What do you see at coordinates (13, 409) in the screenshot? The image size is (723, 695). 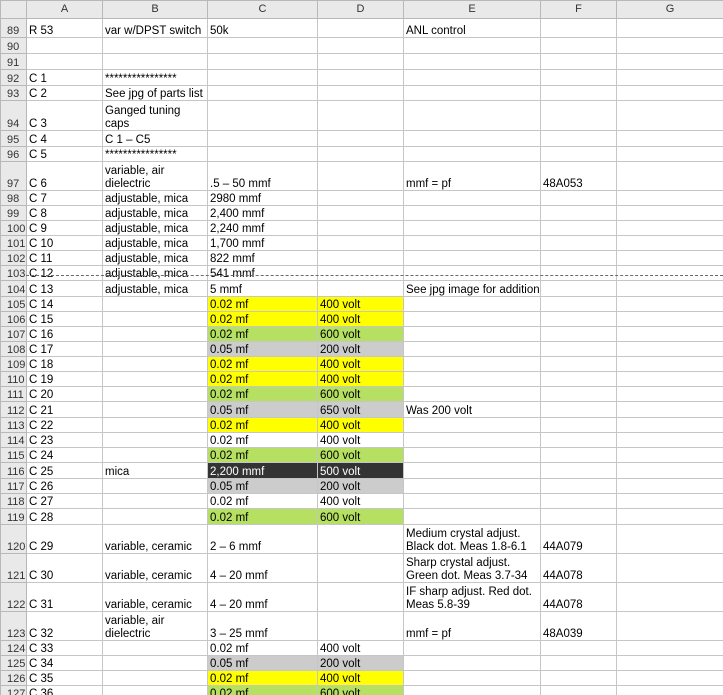 I see `row-header: 112` at bounding box center [13, 409].